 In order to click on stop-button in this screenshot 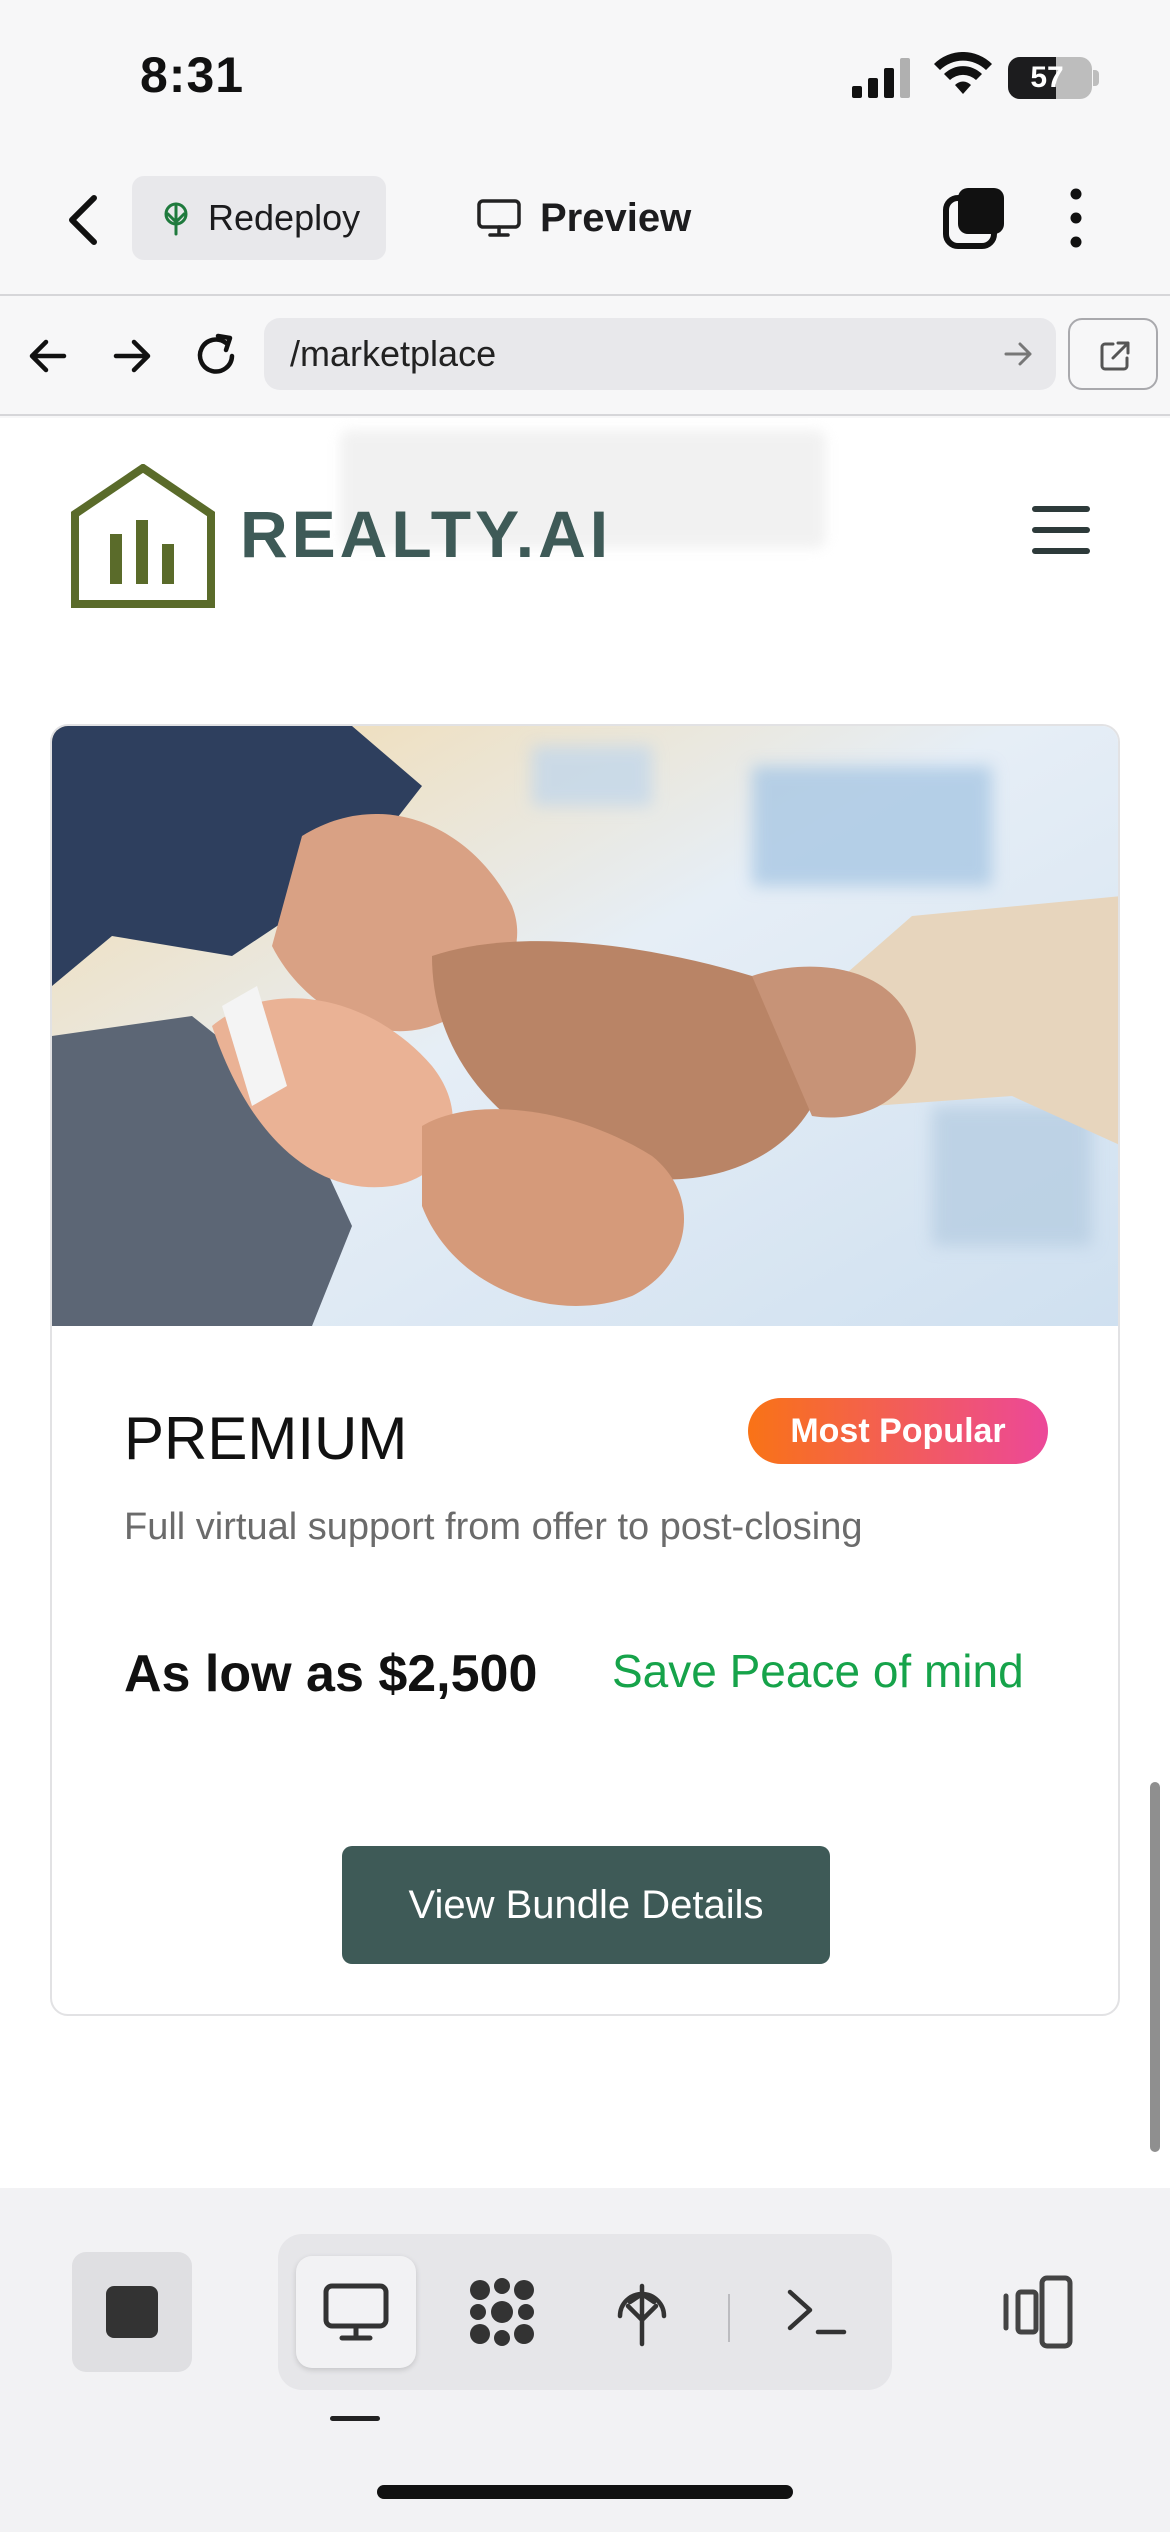, I will do `click(132, 2312)`.